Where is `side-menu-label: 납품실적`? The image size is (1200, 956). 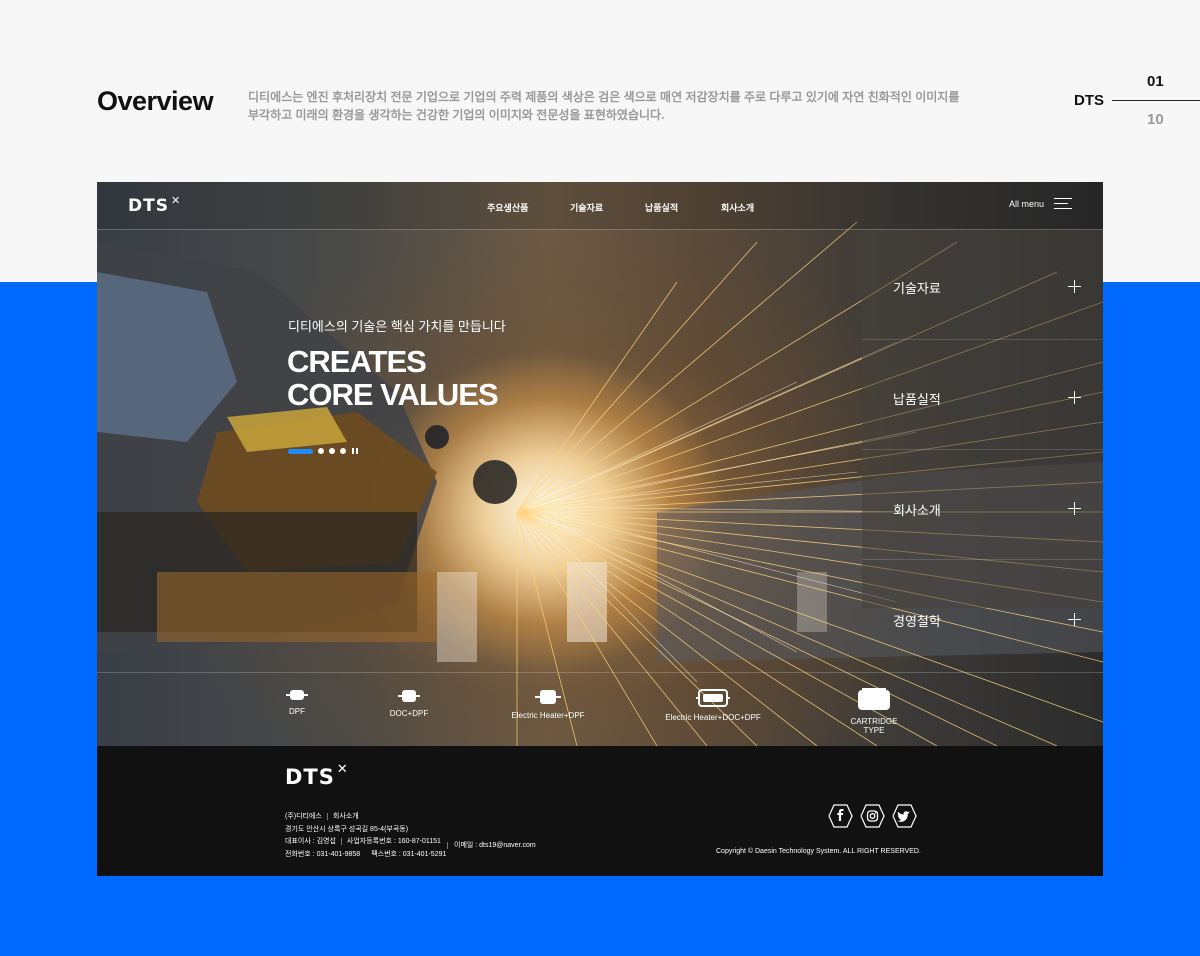 side-menu-label: 납품실적 is located at coordinates (917, 399).